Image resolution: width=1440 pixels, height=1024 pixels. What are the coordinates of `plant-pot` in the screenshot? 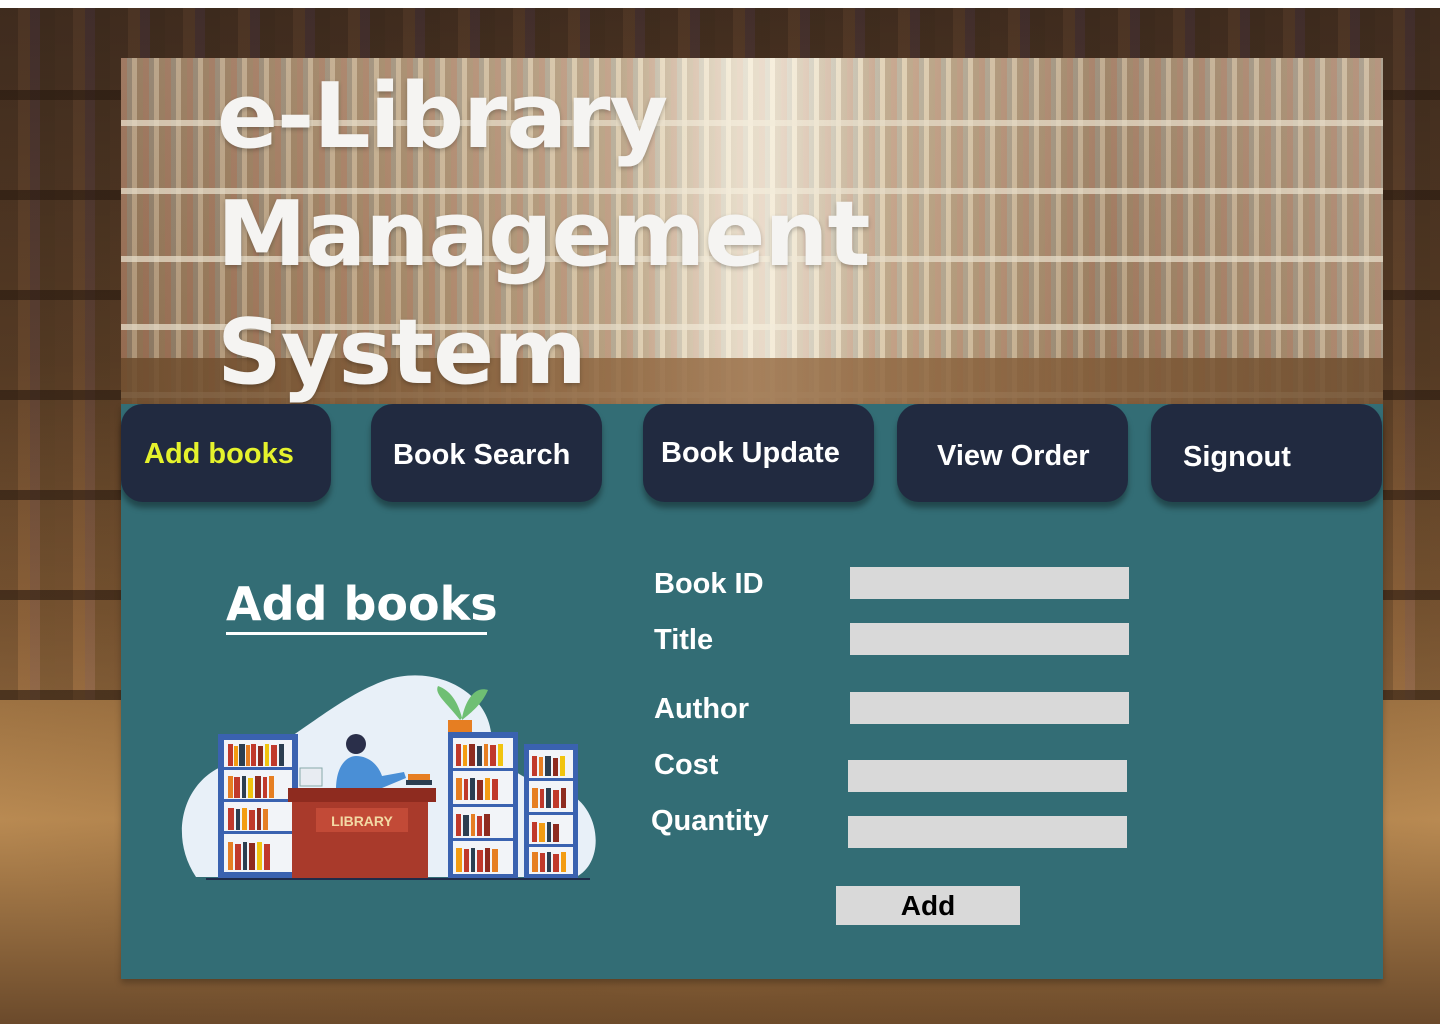 It's located at (460, 726).